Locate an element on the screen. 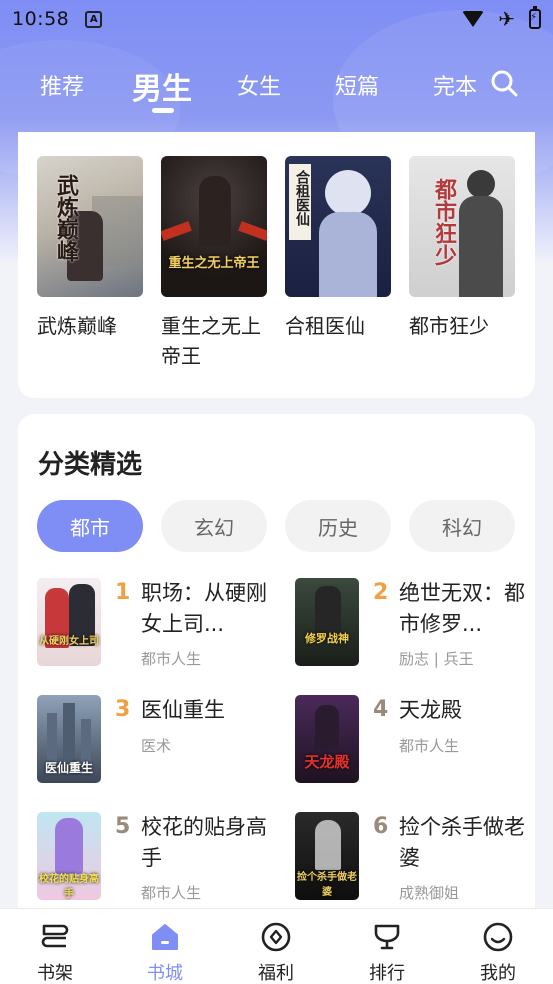  notification-icon: A is located at coordinates (94, 19).